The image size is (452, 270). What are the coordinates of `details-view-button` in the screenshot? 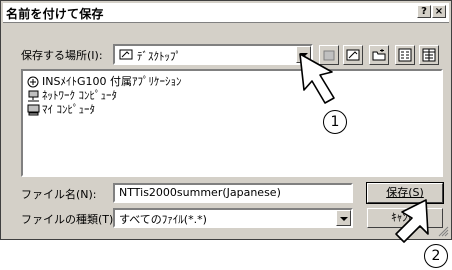 It's located at (429, 55).